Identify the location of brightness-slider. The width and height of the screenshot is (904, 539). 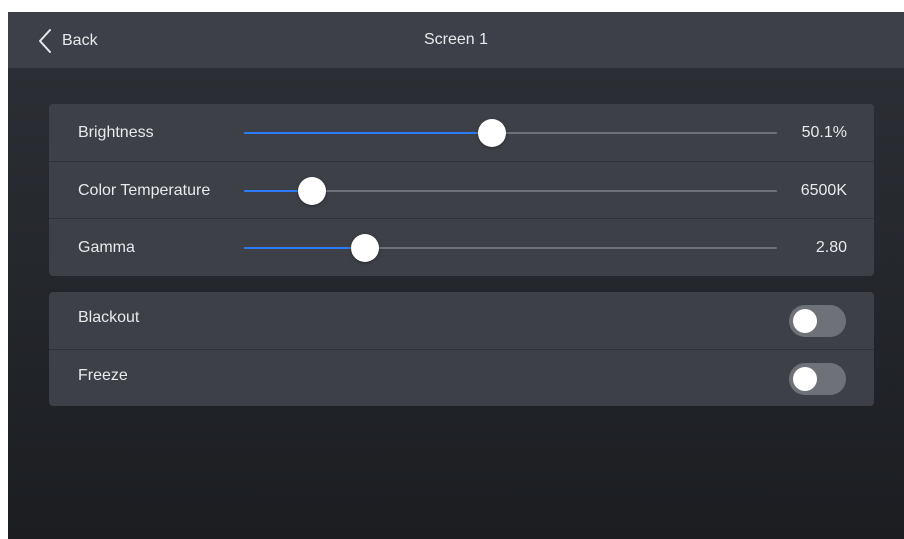
(510, 132).